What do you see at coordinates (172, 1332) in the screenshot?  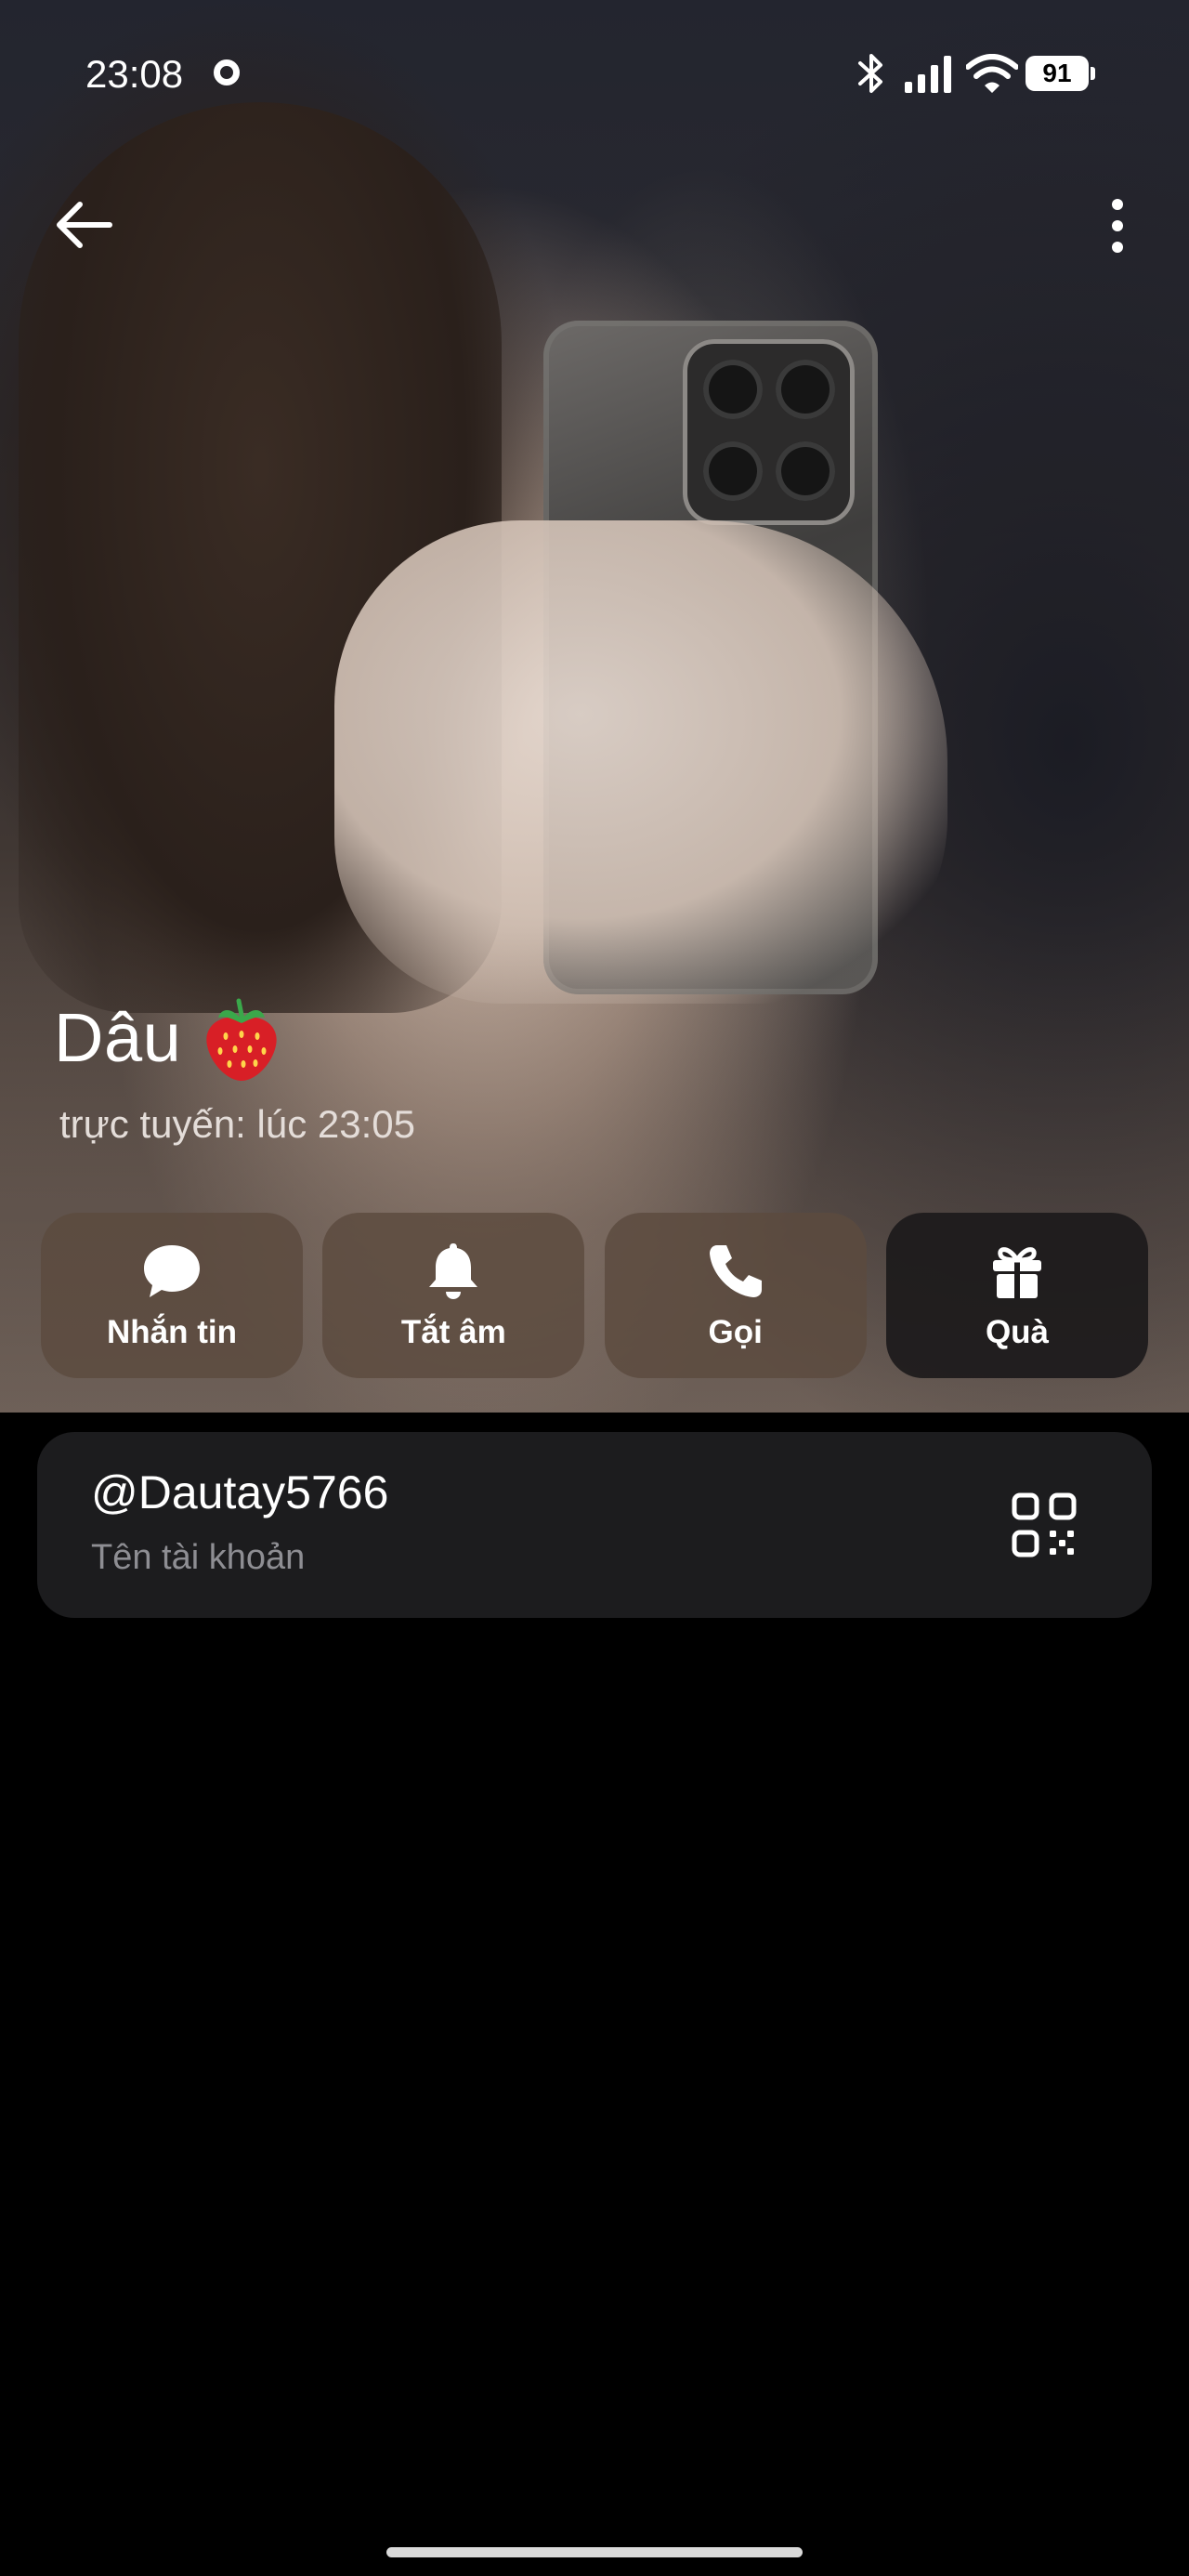 I see `message-button-label: Nhắn tin` at bounding box center [172, 1332].